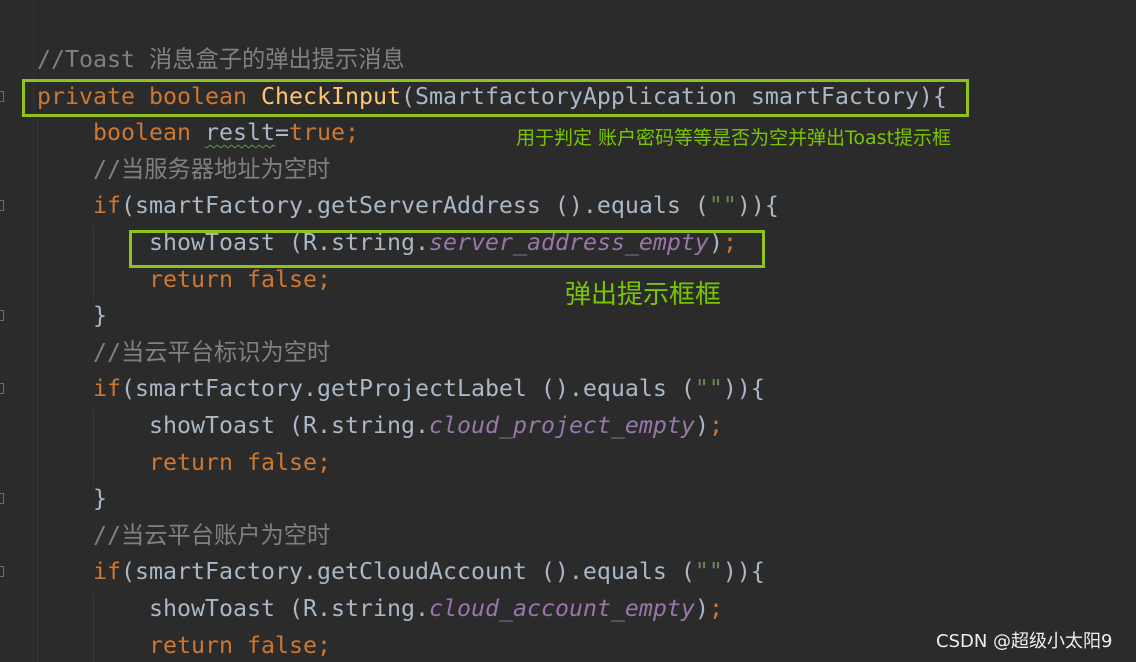 This screenshot has width=1136, height=662. I want to click on code-line: boolean reslt=true;, so click(226, 132).